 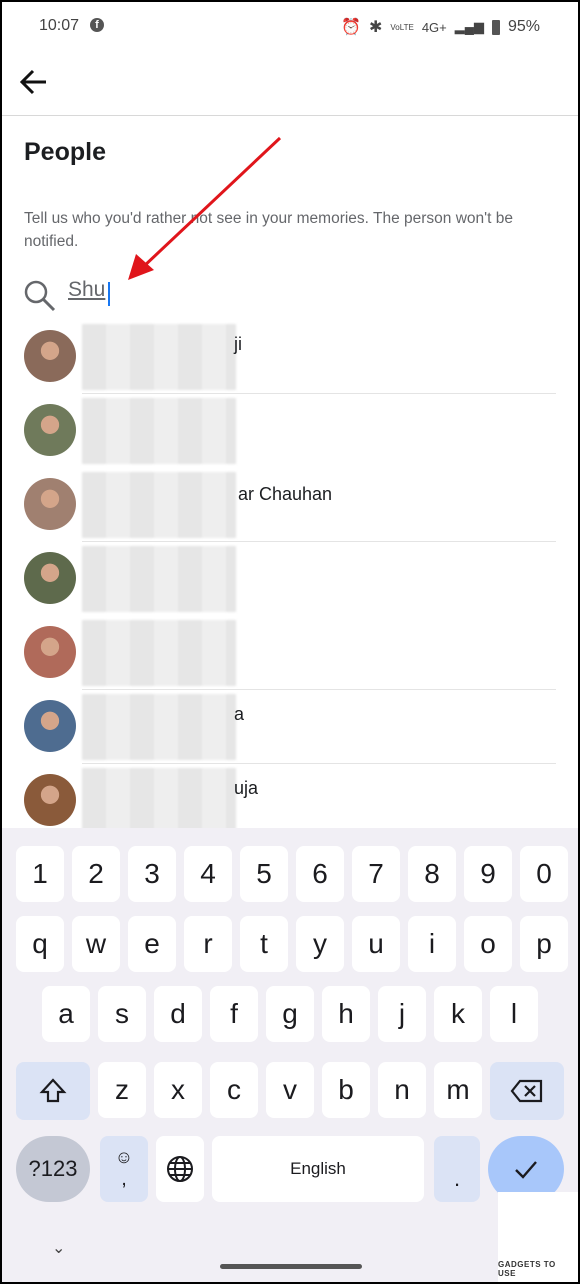 What do you see at coordinates (290, 25) in the screenshot?
I see `status-bar: 10:07 f ⏰ ✱ VoLTE 4G+ ▂▄▆ 95%` at bounding box center [290, 25].